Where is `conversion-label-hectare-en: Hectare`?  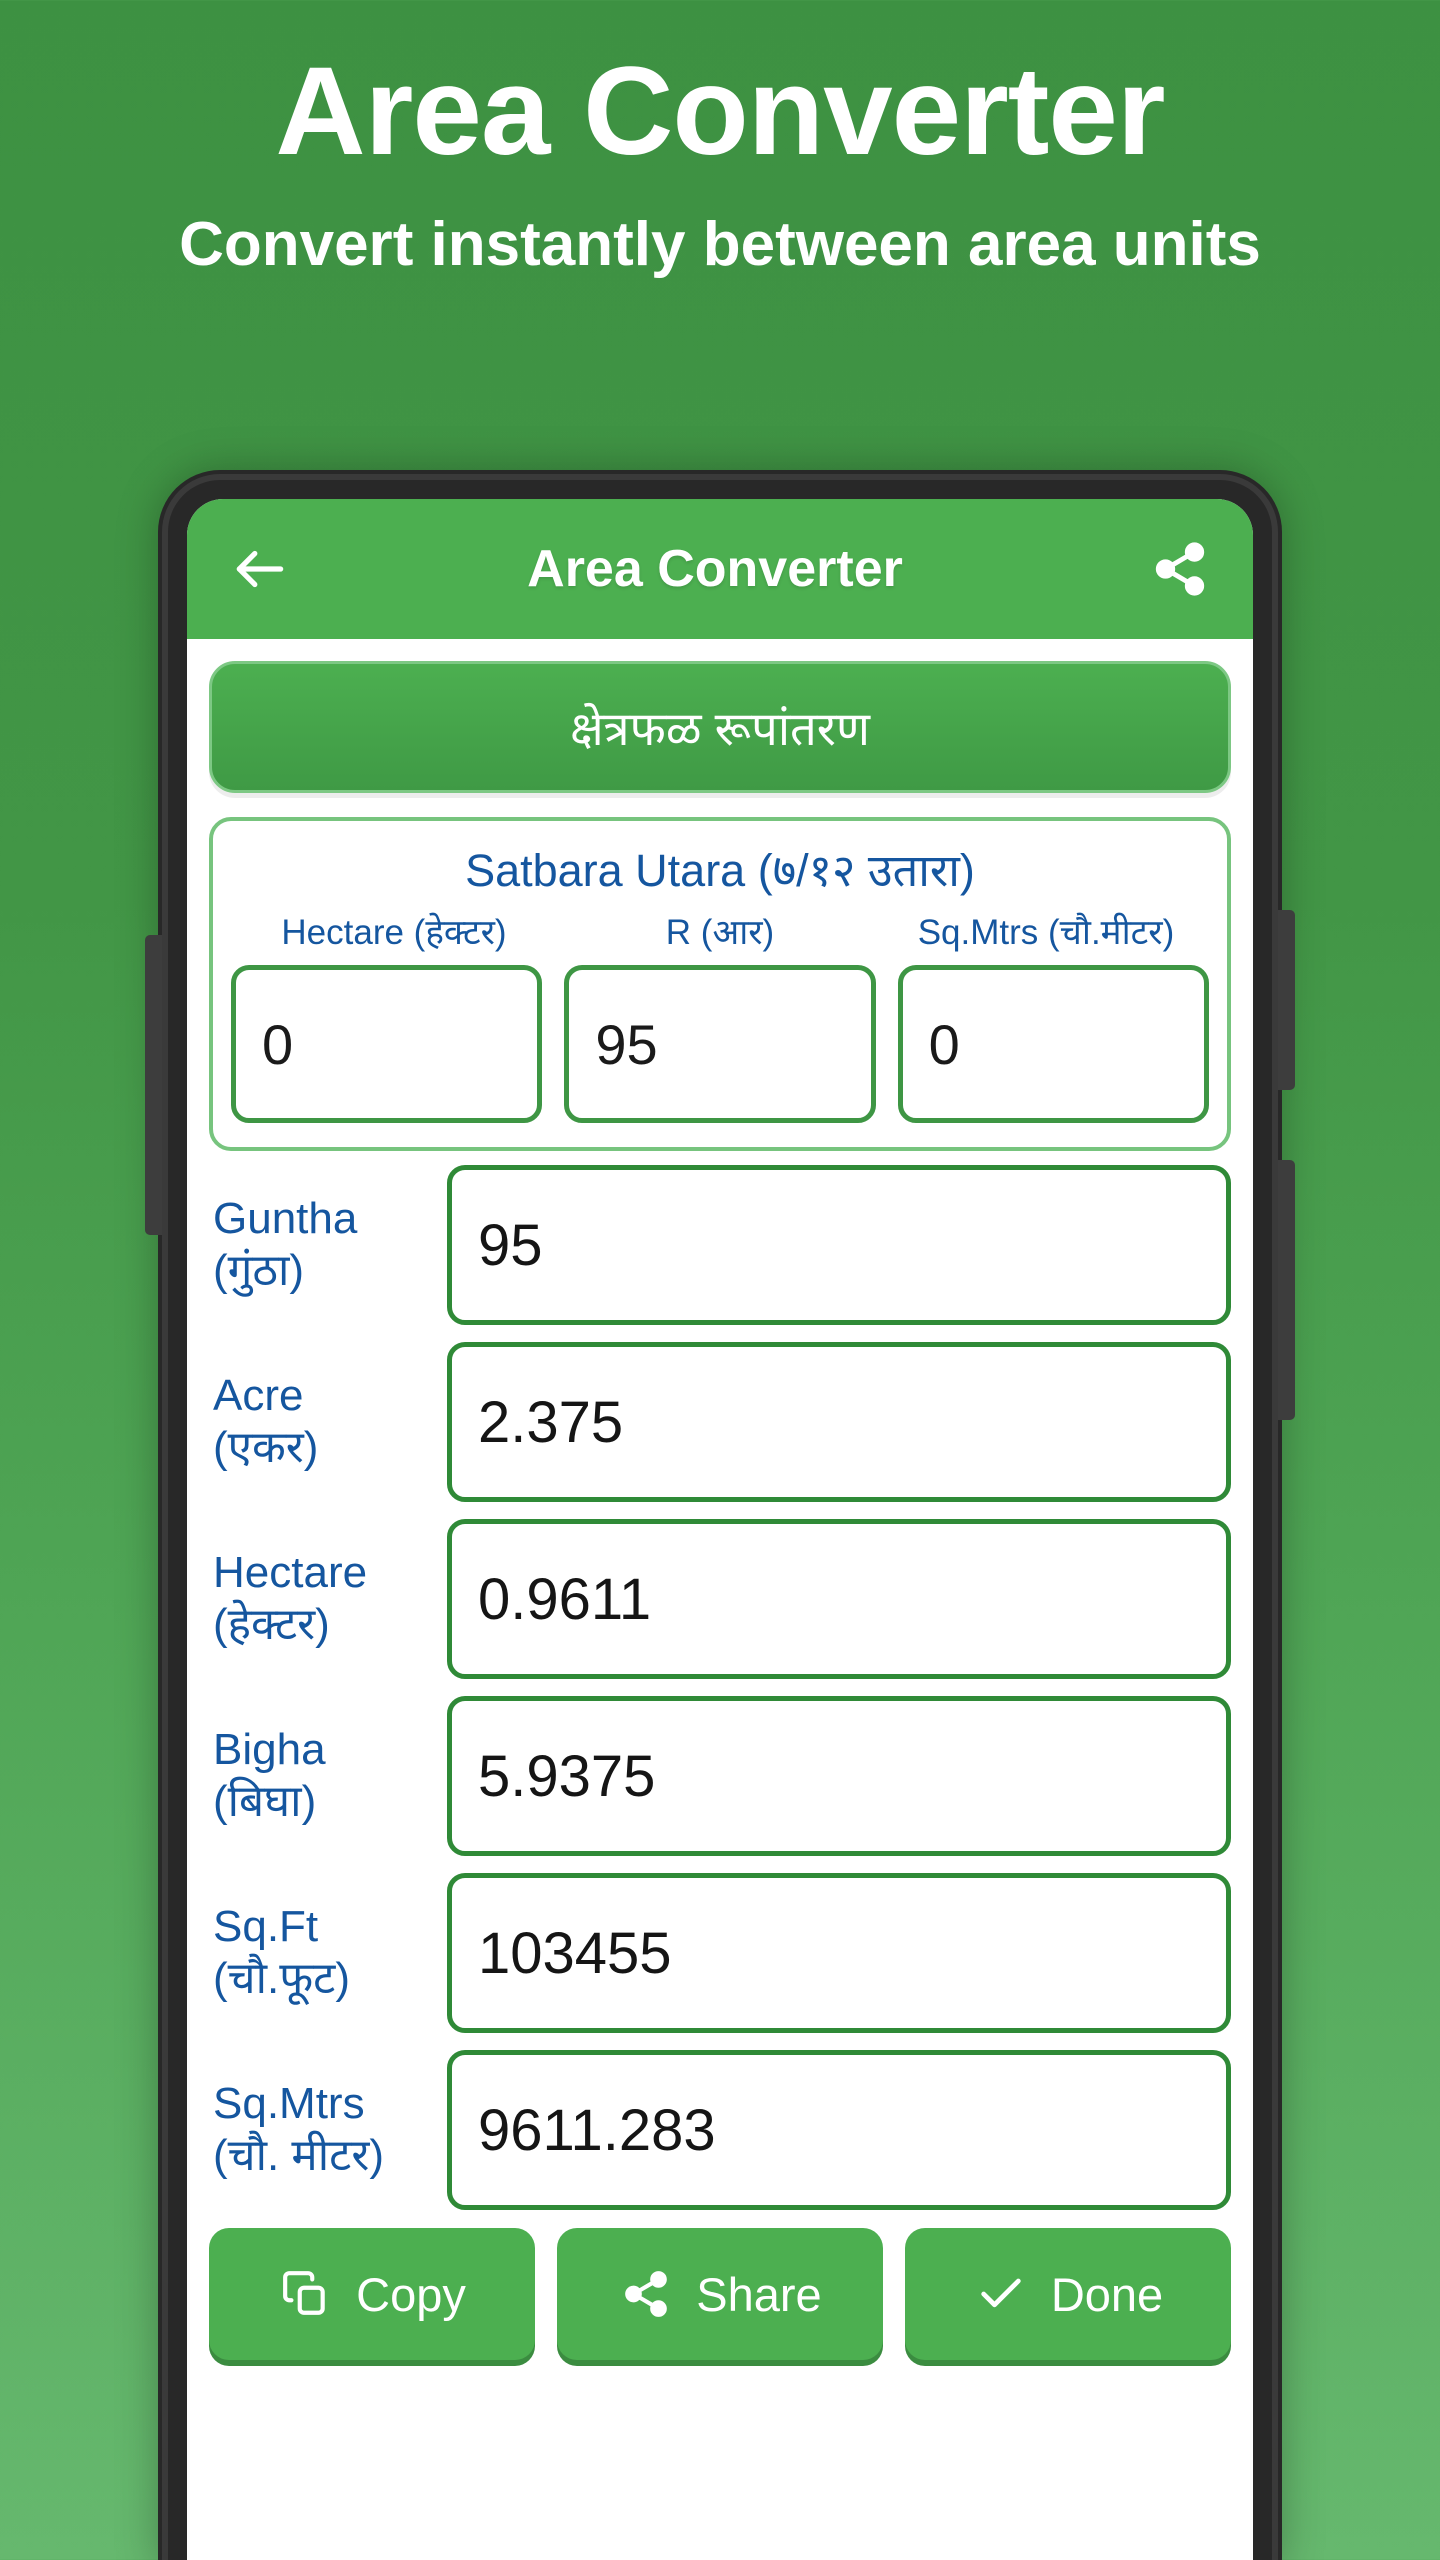 conversion-label-hectare-en: Hectare is located at coordinates (290, 1573).